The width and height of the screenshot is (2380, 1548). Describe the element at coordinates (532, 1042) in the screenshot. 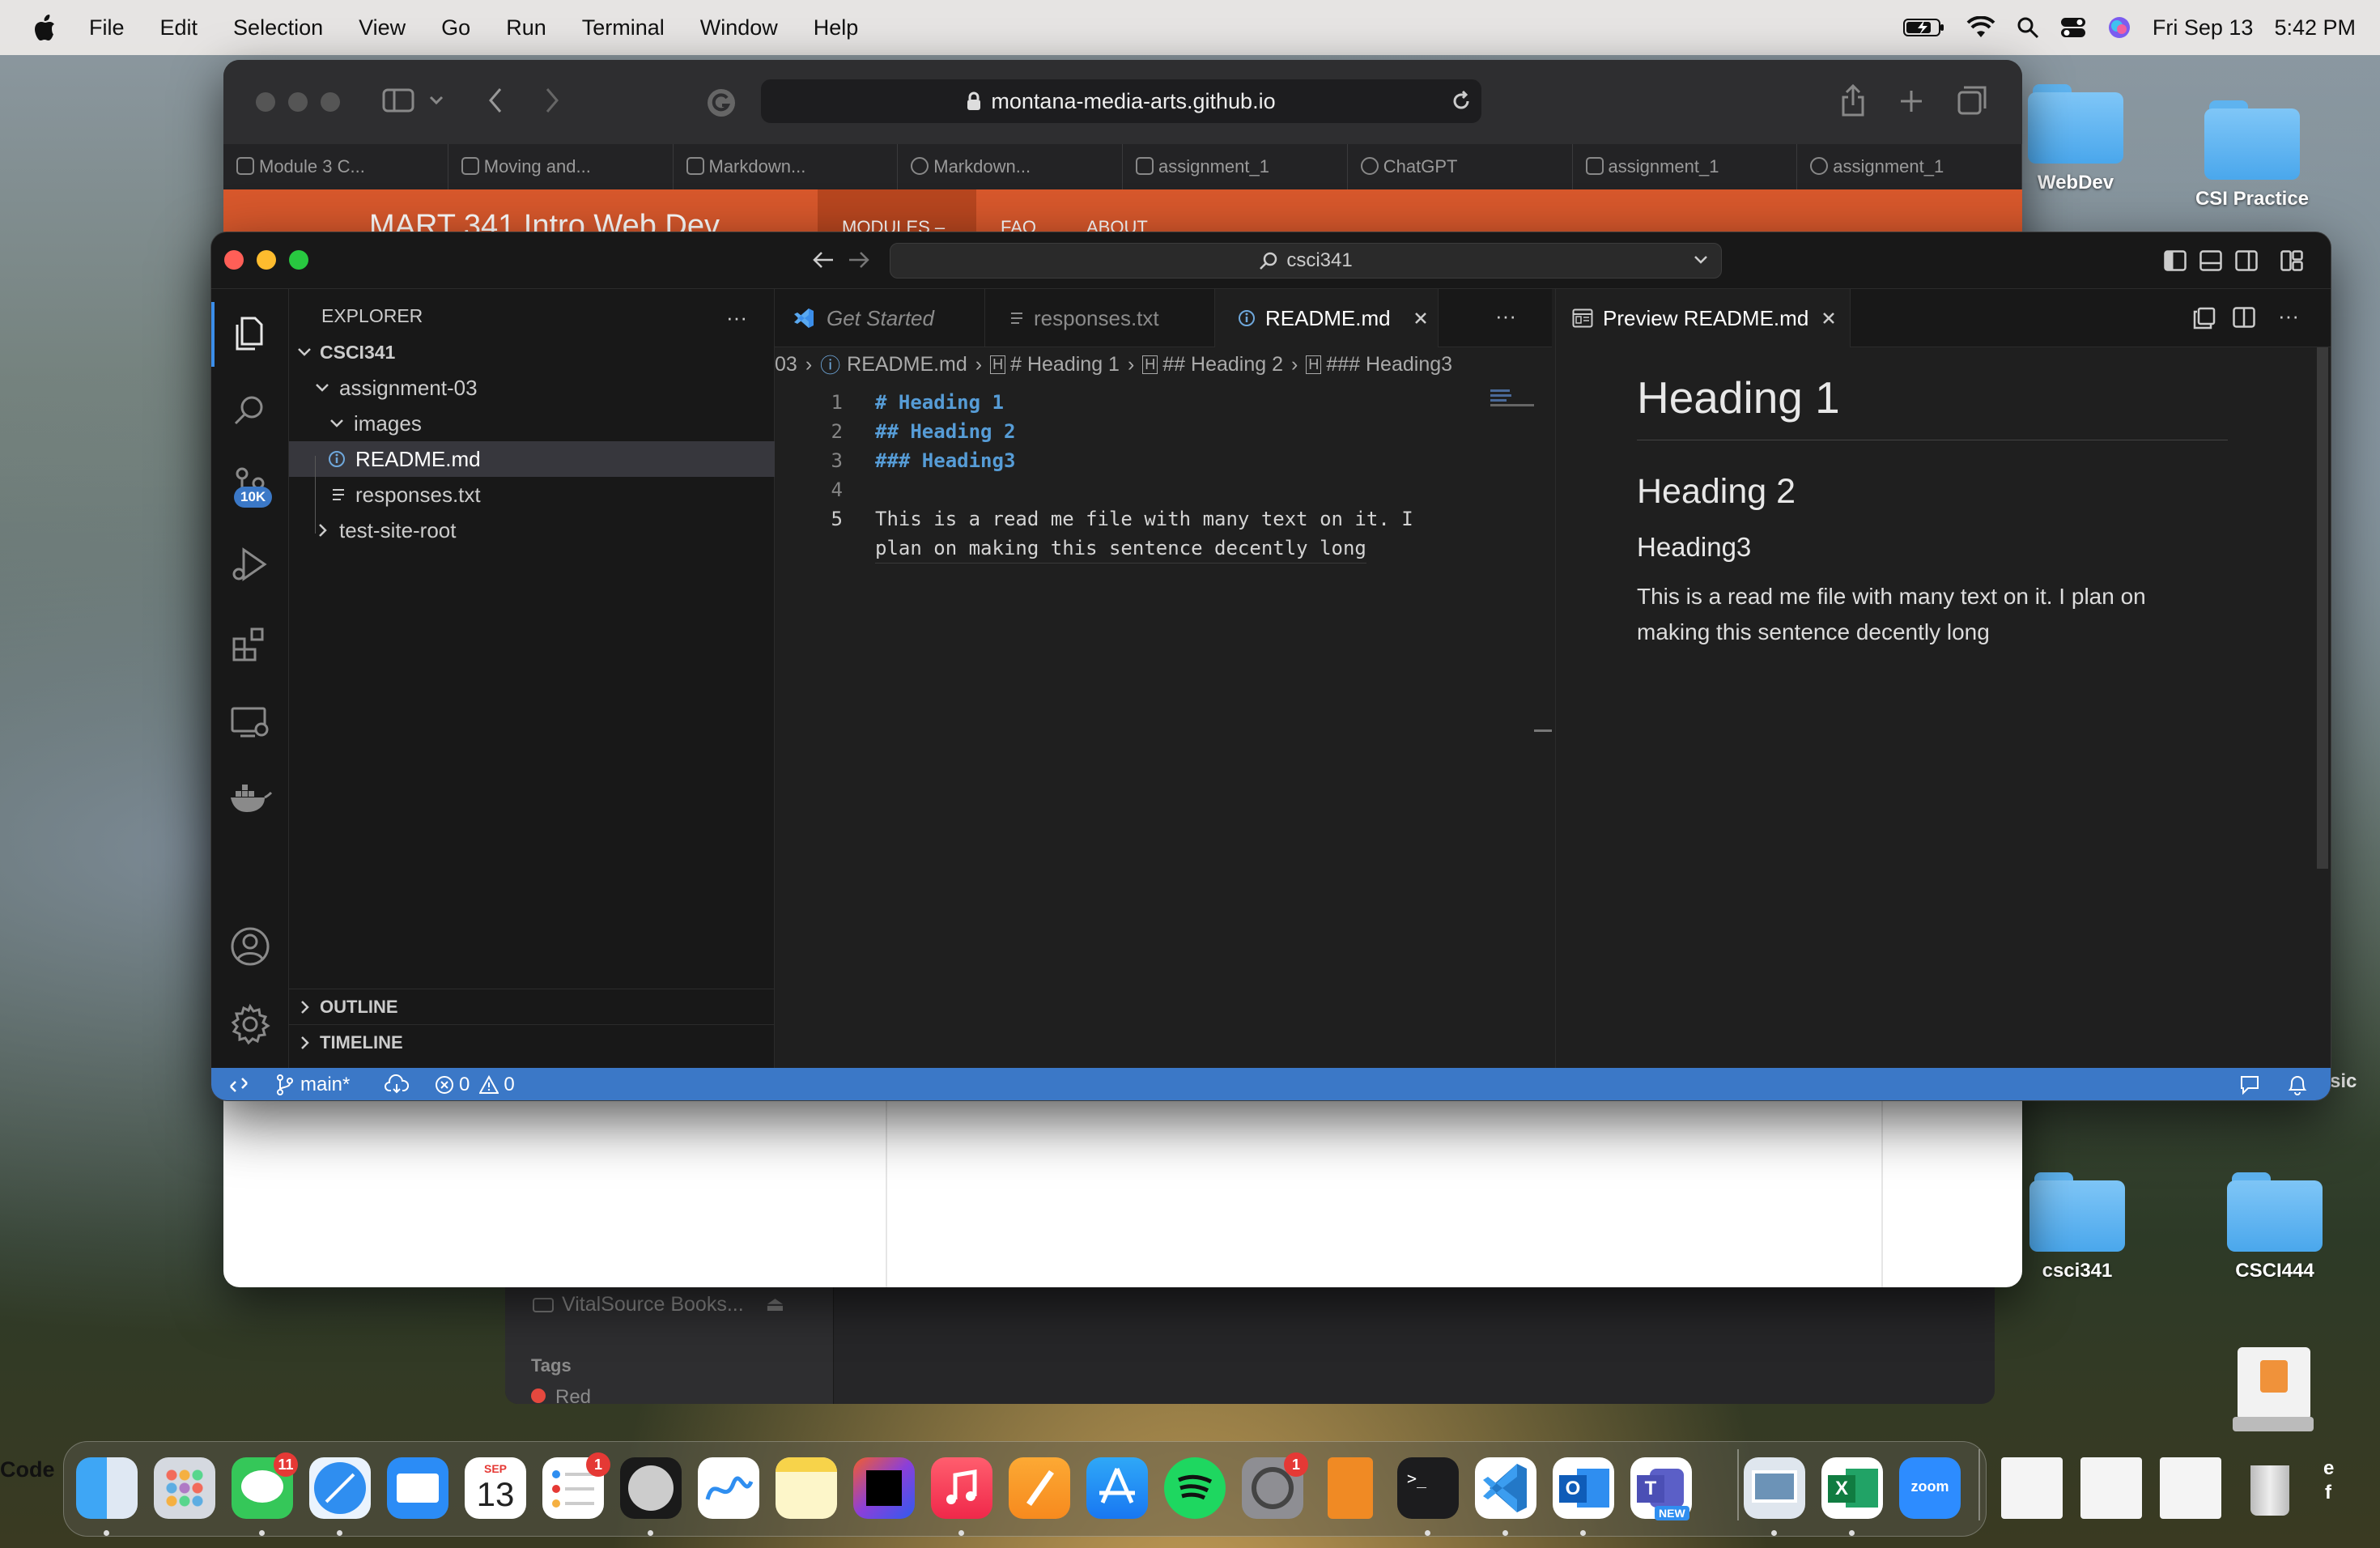

I see `timeline-section: TIMELINE` at that location.